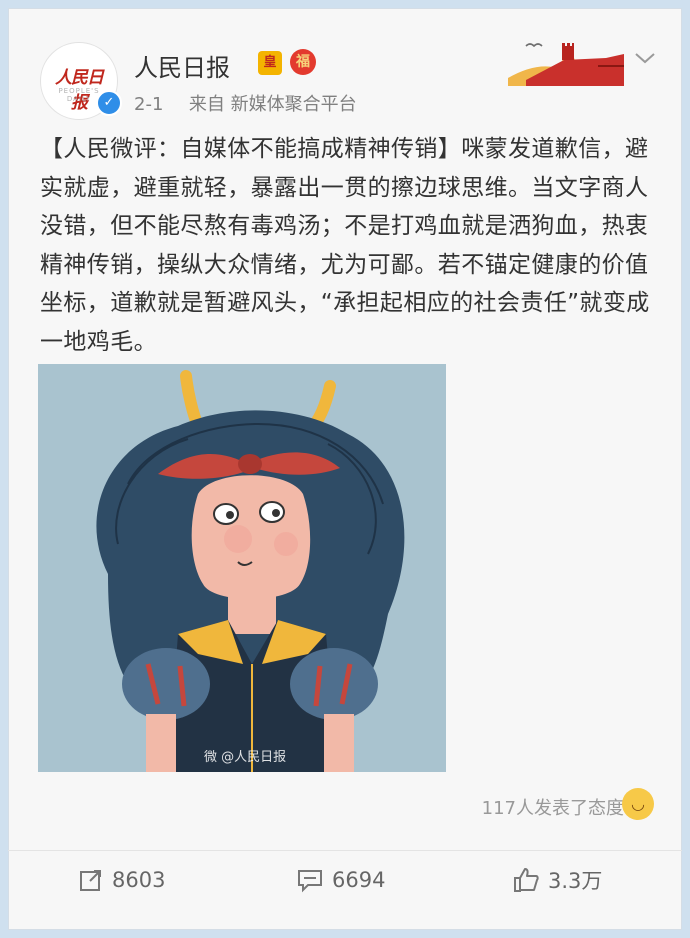 This screenshot has height=938, width=690. I want to click on divider, so click(345, 850).